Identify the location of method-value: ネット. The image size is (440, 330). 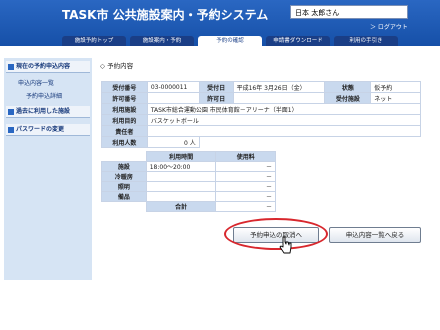
(395, 98).